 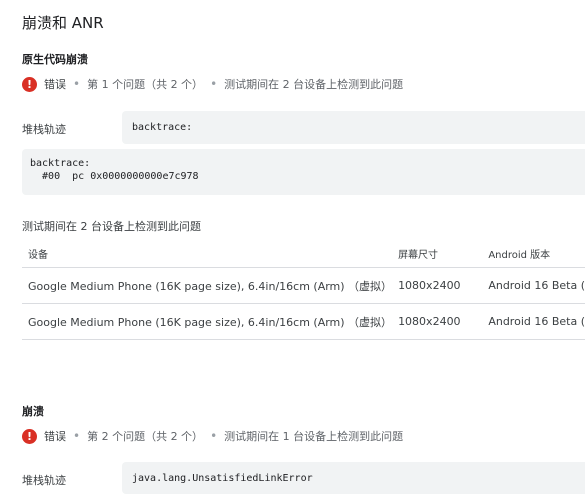 I want to click on issue-detection: 测试期间在 1 台设备上检测到此问题, so click(x=314, y=436).